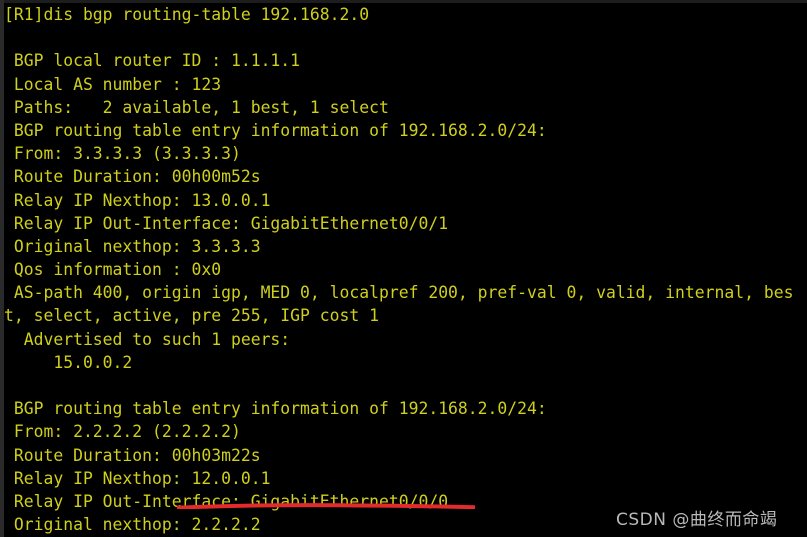  I want to click on terminal-line: BGP local router ID : 1.1.1.1, so click(152, 61).